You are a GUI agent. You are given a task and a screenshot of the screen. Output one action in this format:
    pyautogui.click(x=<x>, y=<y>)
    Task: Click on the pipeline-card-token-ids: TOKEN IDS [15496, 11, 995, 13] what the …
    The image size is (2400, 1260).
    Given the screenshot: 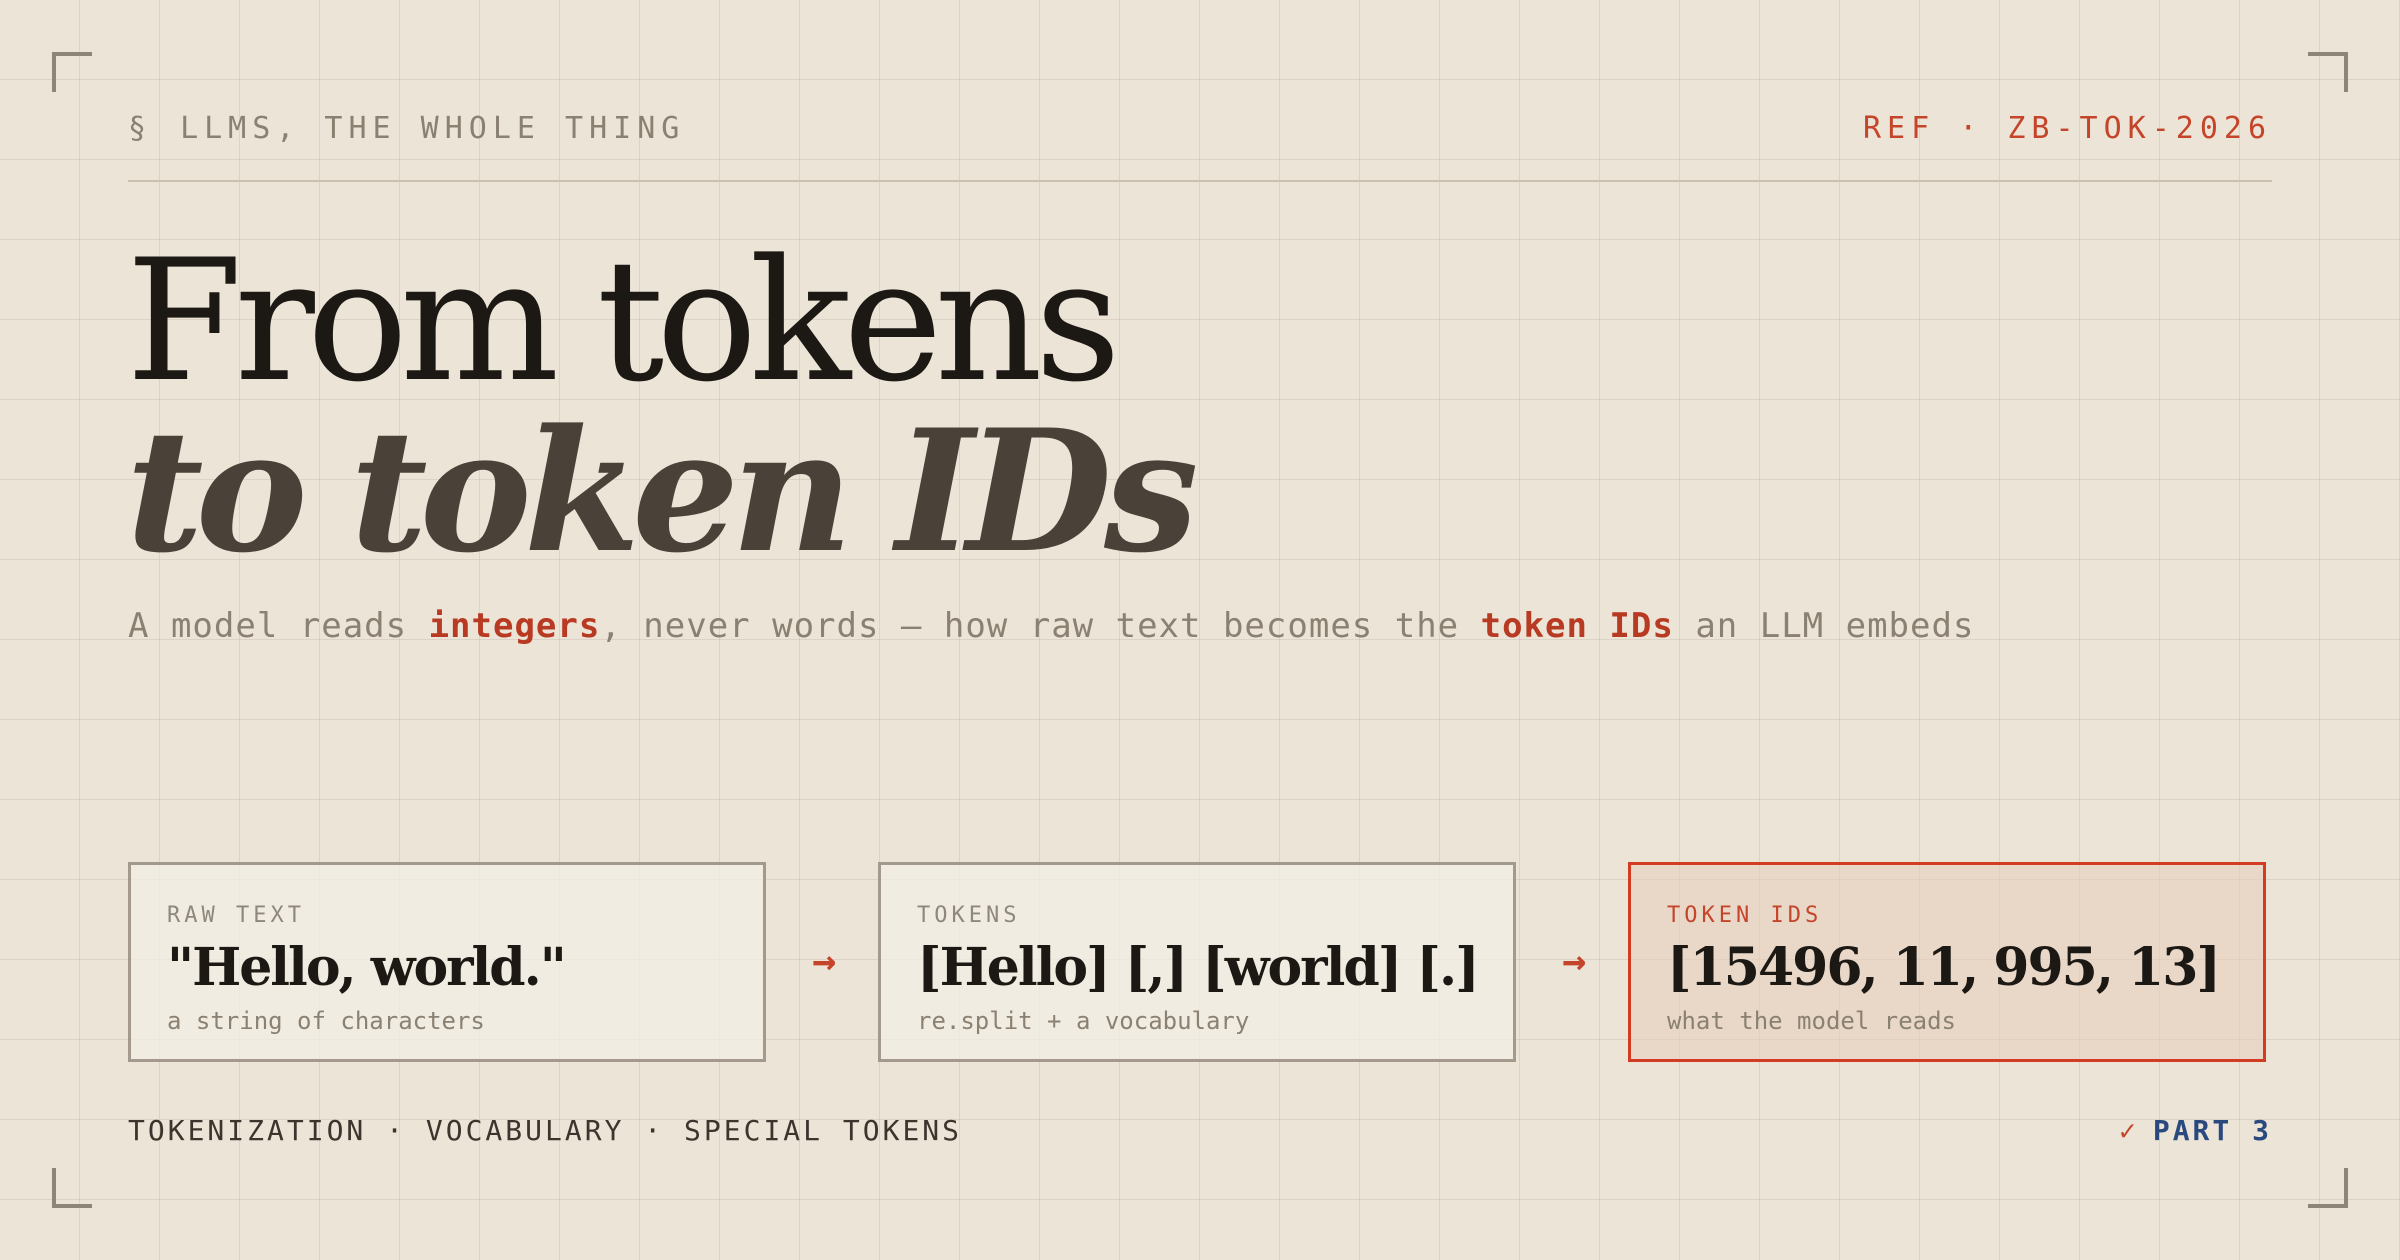 What is the action you would take?
    pyautogui.click(x=1947, y=962)
    